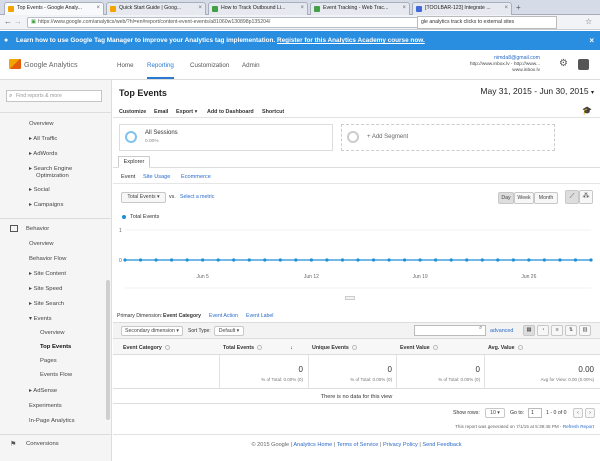  Describe the element at coordinates (583, 64) in the screenshot. I see `avatar` at that location.